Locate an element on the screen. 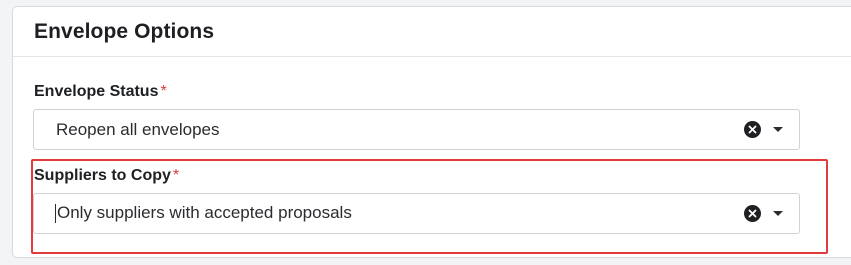  envelope-status-label-text: Envelope Status is located at coordinates (96, 91).